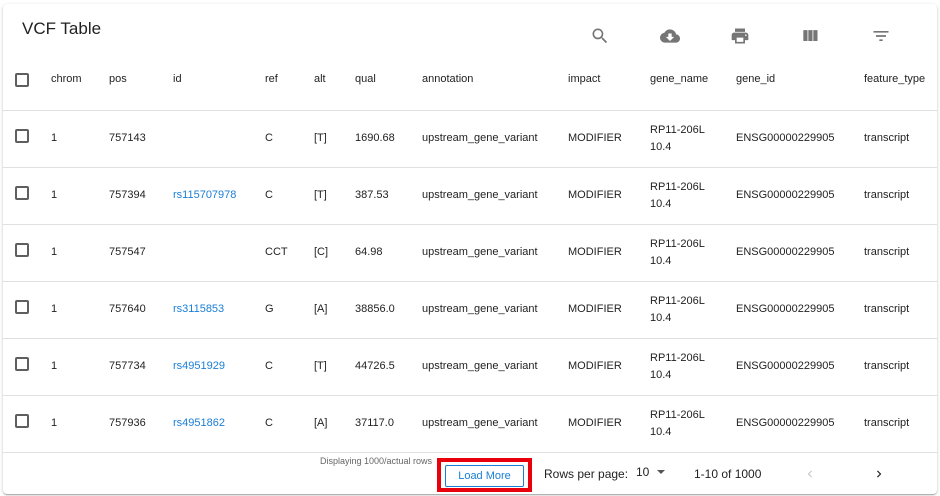 Image resolution: width=940 pixels, height=496 pixels. What do you see at coordinates (198, 309) in the screenshot?
I see `variant-id-link: rs3115853` at bounding box center [198, 309].